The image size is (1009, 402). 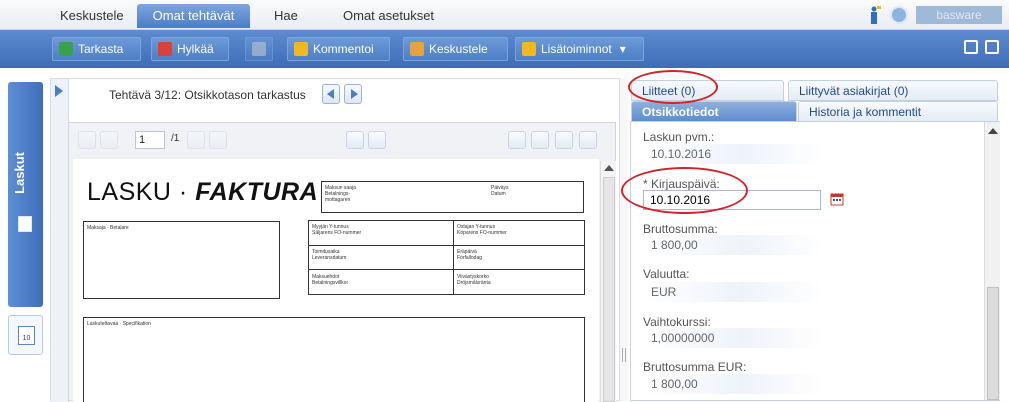 I want to click on reject-doc-icon, so click(x=165, y=49).